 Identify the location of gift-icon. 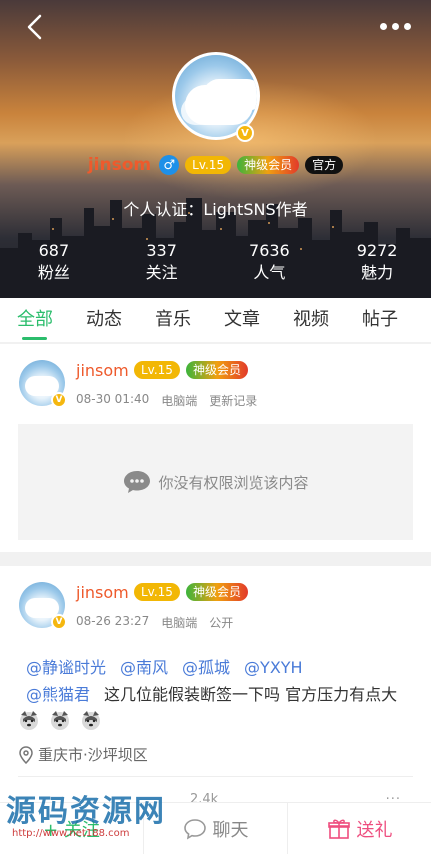
(338, 829).